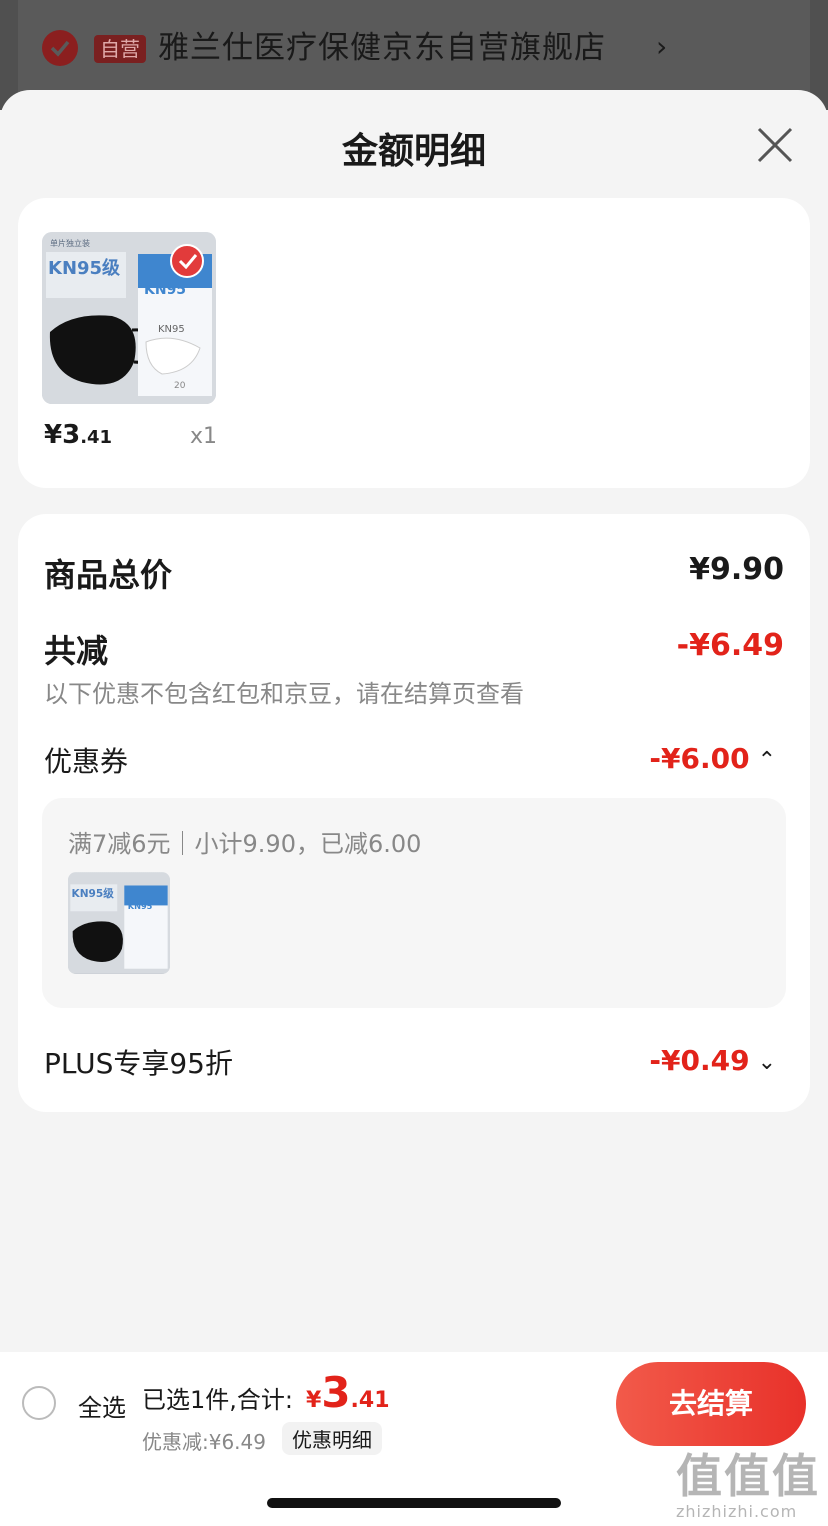 The height and width of the screenshot is (1526, 828). Describe the element at coordinates (165, 290) in the screenshot. I see `product-box-brand: KN95` at that location.